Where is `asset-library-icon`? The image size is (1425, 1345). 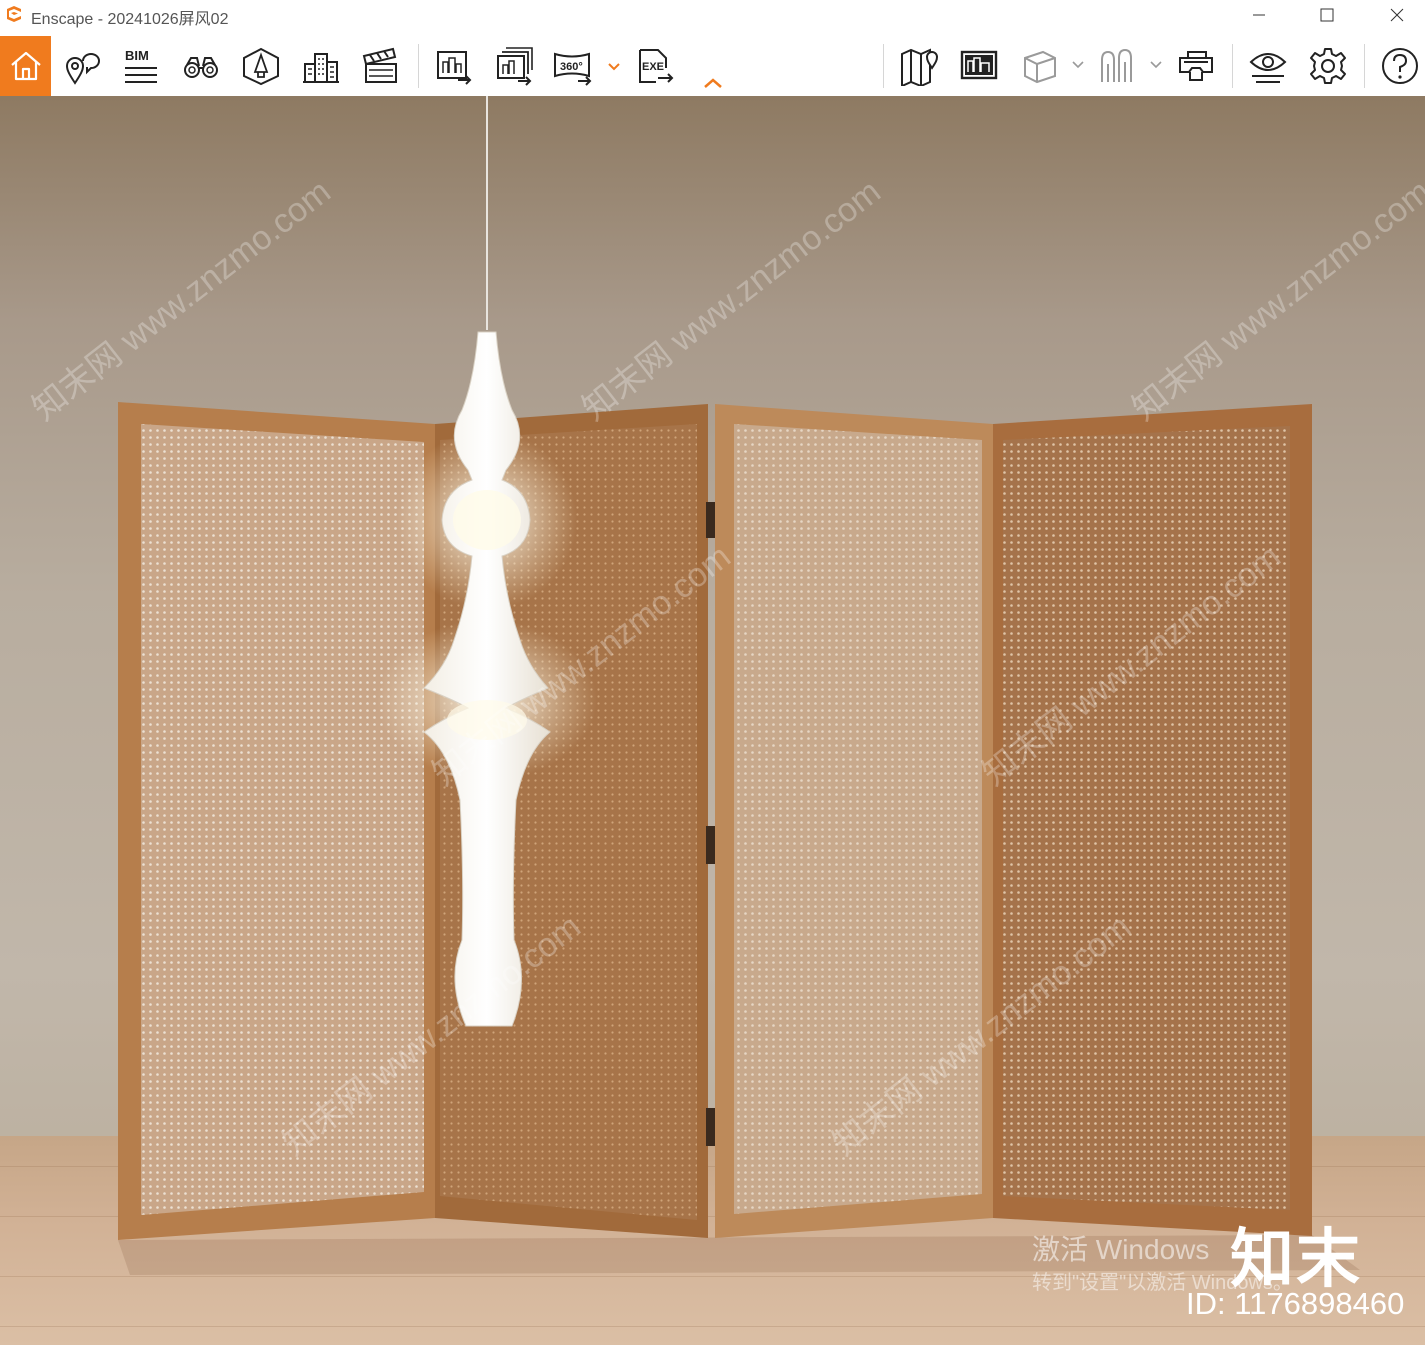 asset-library-icon is located at coordinates (261, 66).